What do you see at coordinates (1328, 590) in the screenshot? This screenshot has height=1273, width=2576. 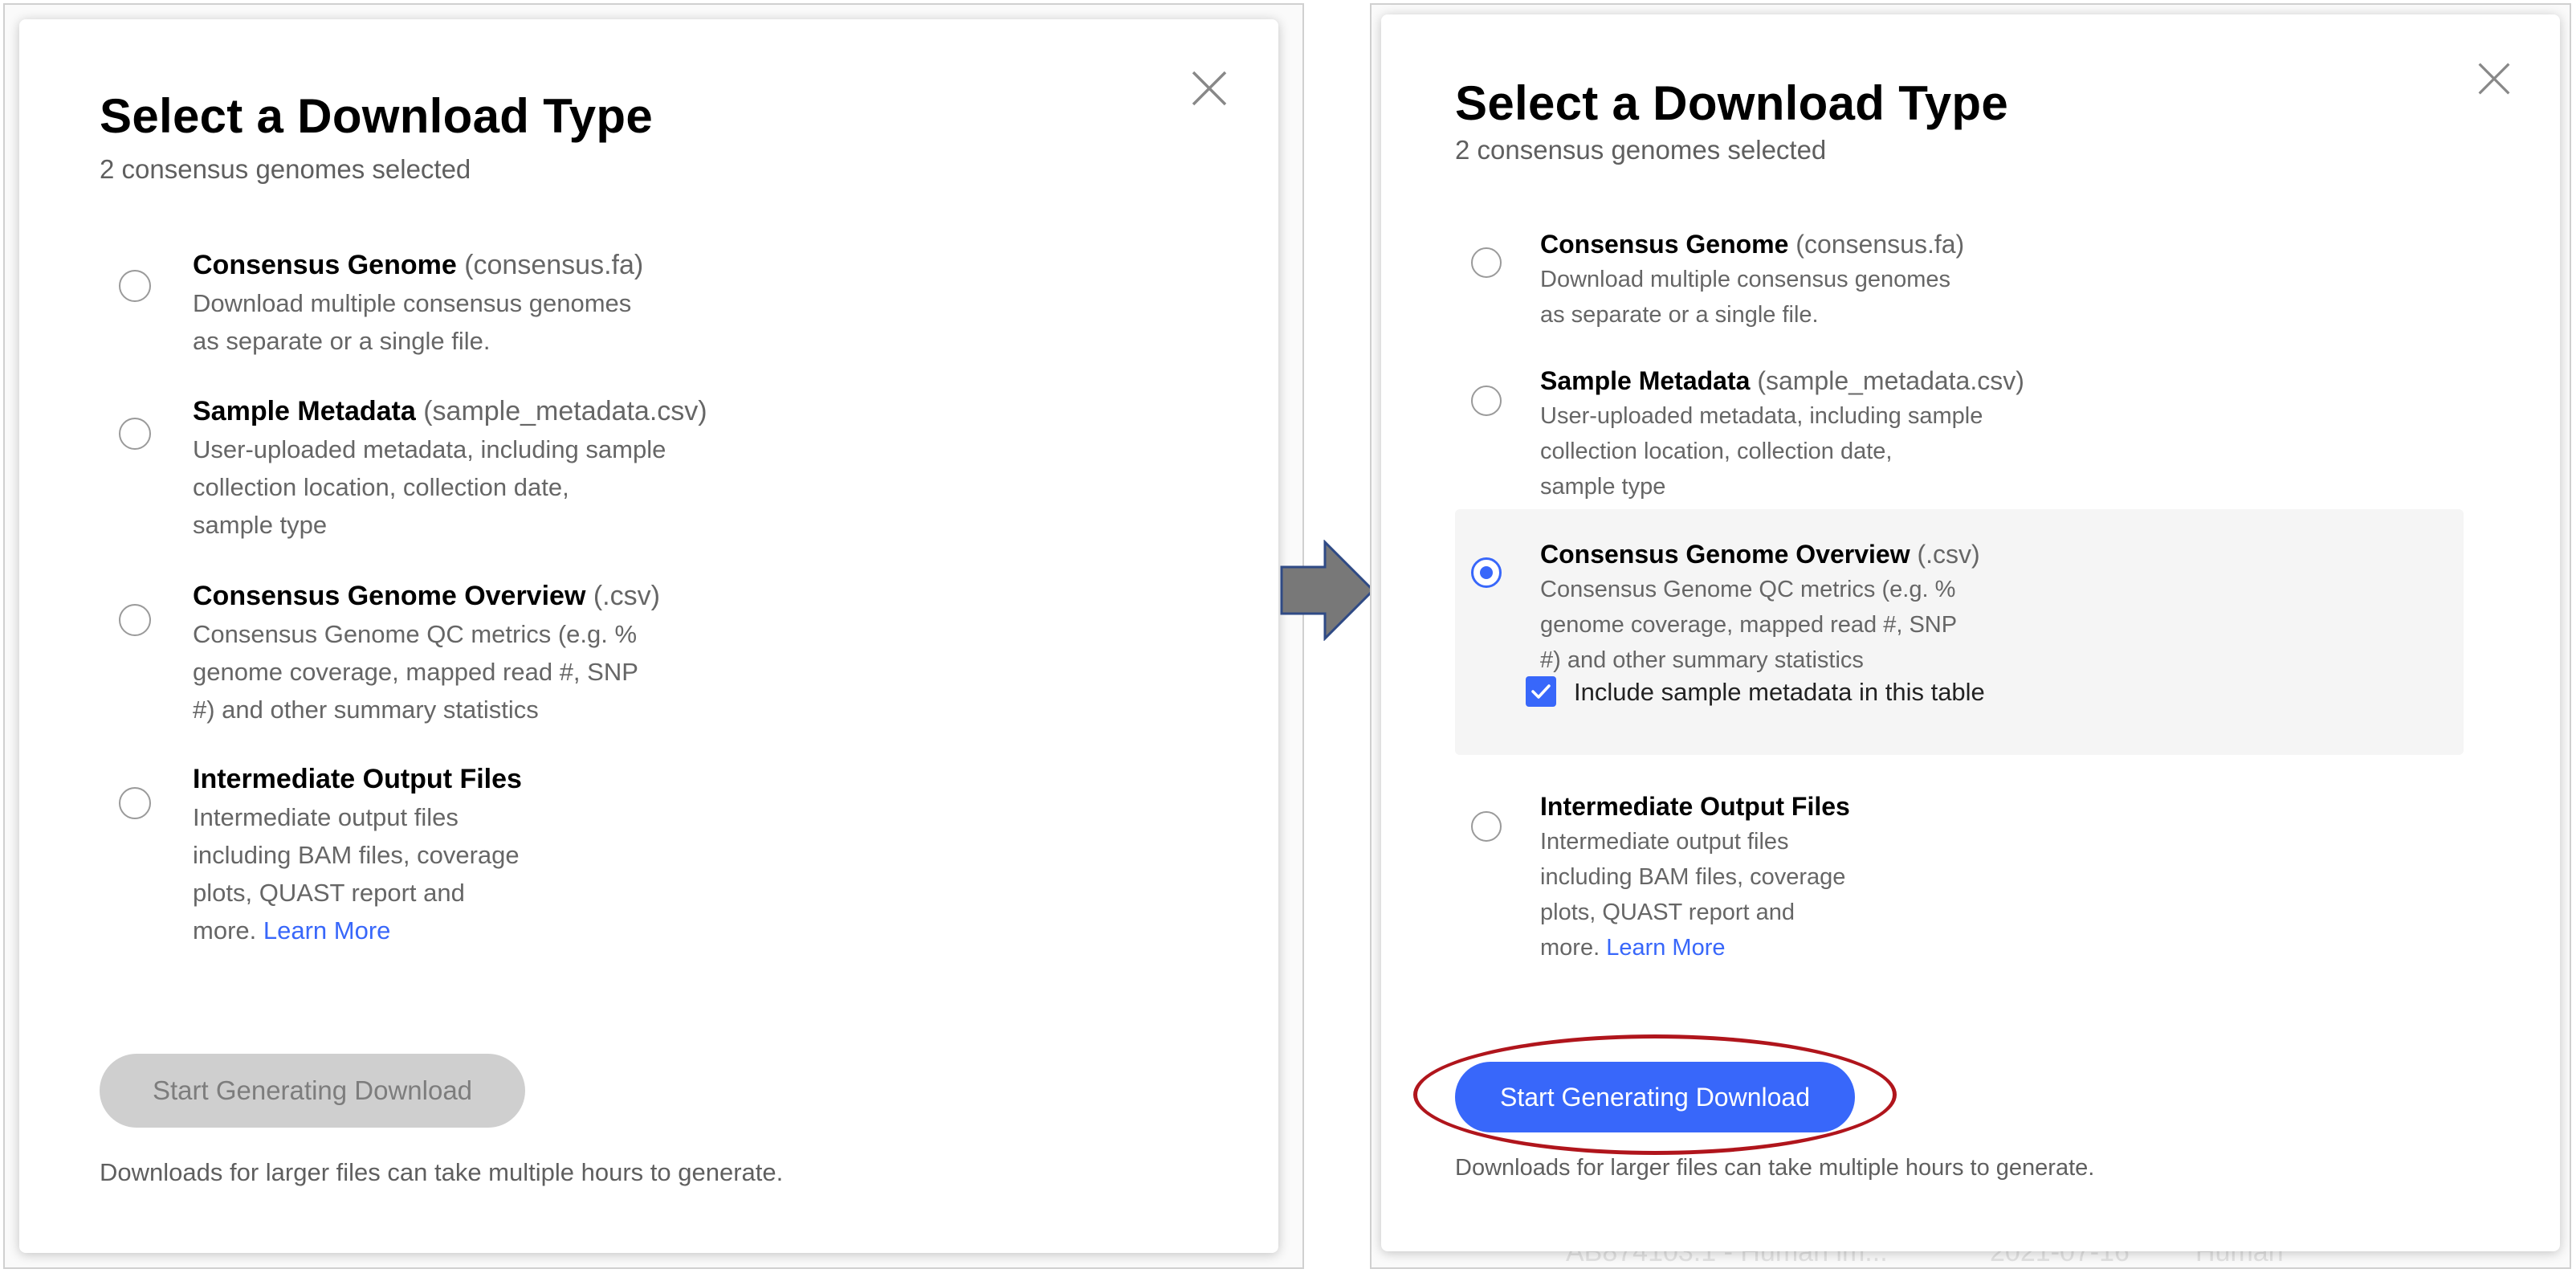 I see `right-arrow-icon` at bounding box center [1328, 590].